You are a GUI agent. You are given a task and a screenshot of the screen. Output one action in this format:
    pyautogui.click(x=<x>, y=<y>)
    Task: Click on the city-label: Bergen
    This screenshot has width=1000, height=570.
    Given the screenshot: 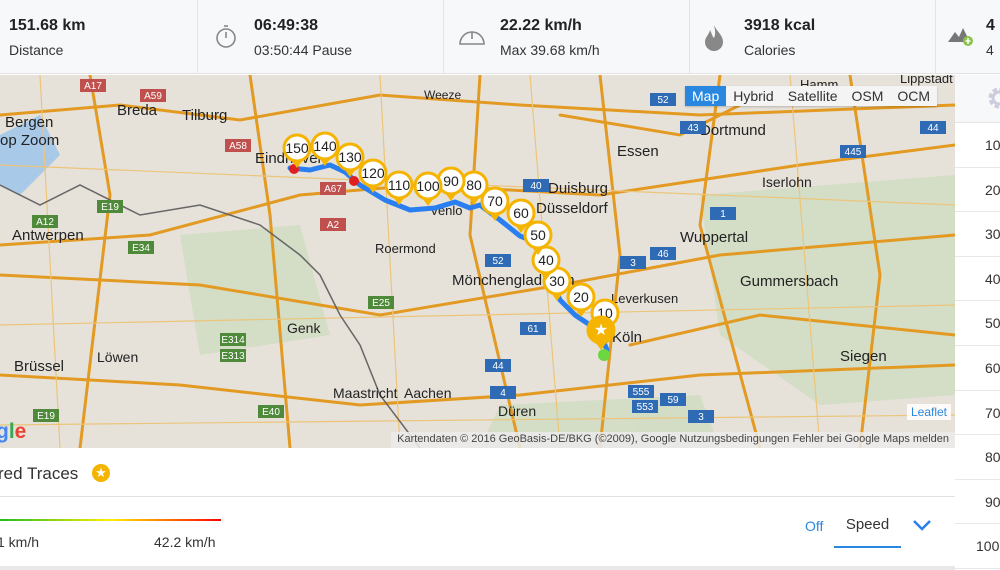 What is the action you would take?
    pyautogui.click(x=29, y=122)
    